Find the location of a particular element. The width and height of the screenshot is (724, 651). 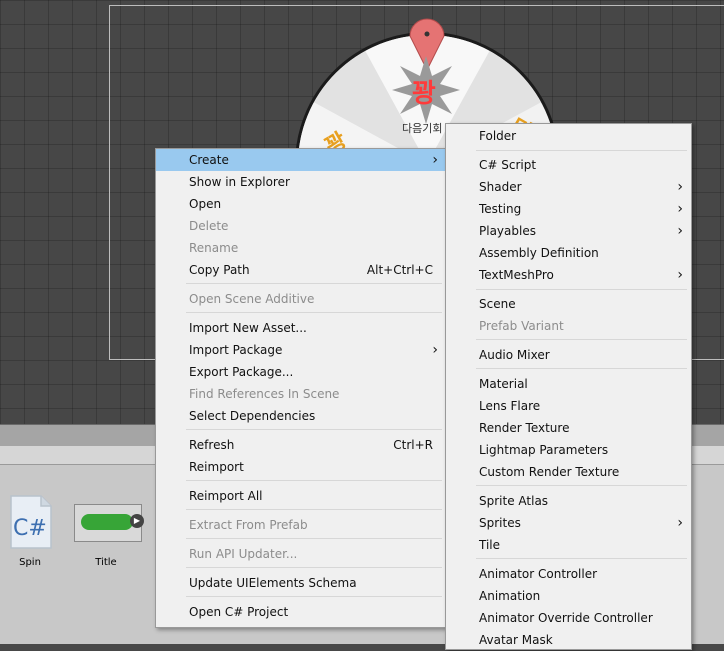

create-submenu-item: Assembly Definition is located at coordinates (568, 253).